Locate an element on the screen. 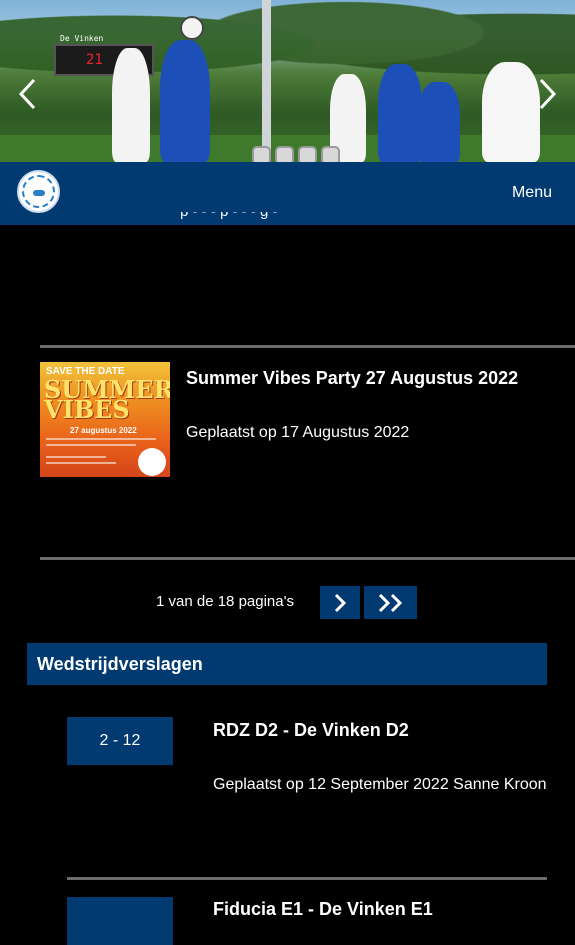 This screenshot has width=575, height=945. club-logo is located at coordinates (38, 191).